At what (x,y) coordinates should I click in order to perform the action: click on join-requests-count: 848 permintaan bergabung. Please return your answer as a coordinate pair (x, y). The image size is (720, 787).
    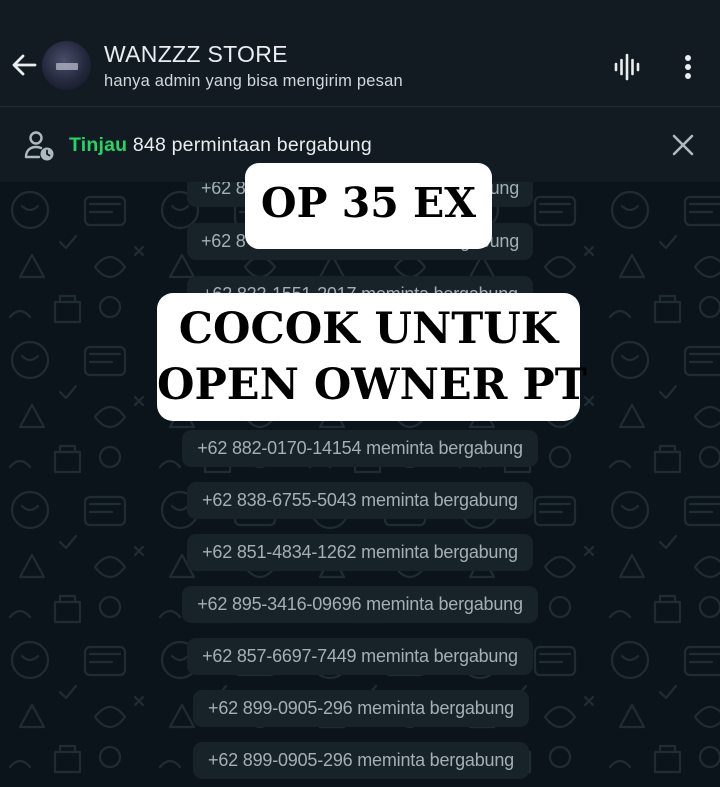
    Looking at the image, I should click on (249, 145).